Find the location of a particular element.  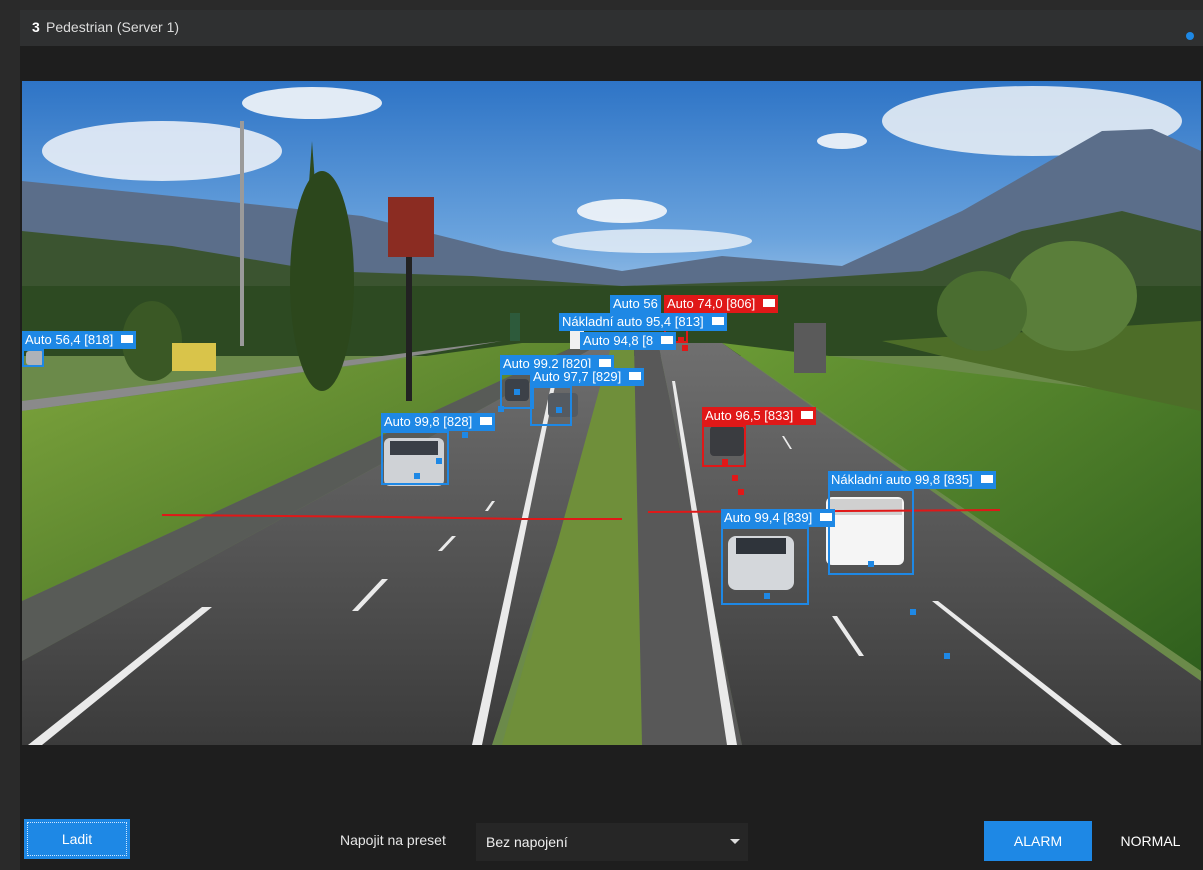

detection-label-text: Auto 99,4 [839] is located at coordinates (768, 517).